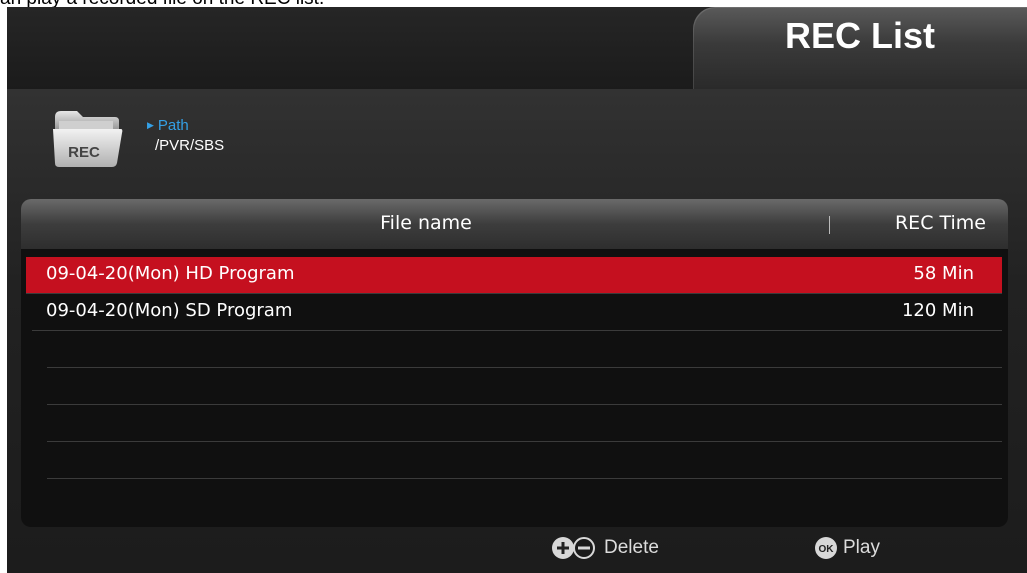  What do you see at coordinates (563, 548) in the screenshot?
I see `plus-icon` at bounding box center [563, 548].